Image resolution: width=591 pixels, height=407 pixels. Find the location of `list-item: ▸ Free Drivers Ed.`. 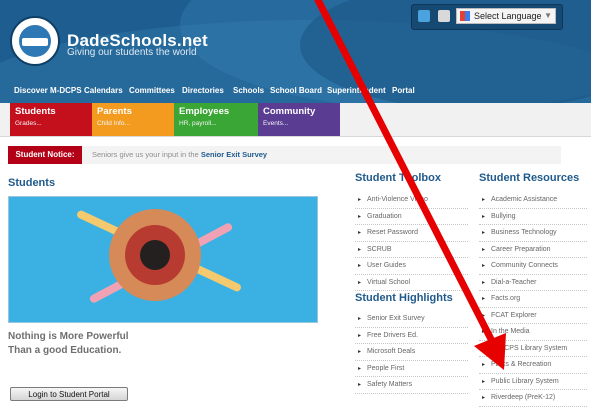

list-item: ▸ Free Drivers Ed. is located at coordinates (411, 336).